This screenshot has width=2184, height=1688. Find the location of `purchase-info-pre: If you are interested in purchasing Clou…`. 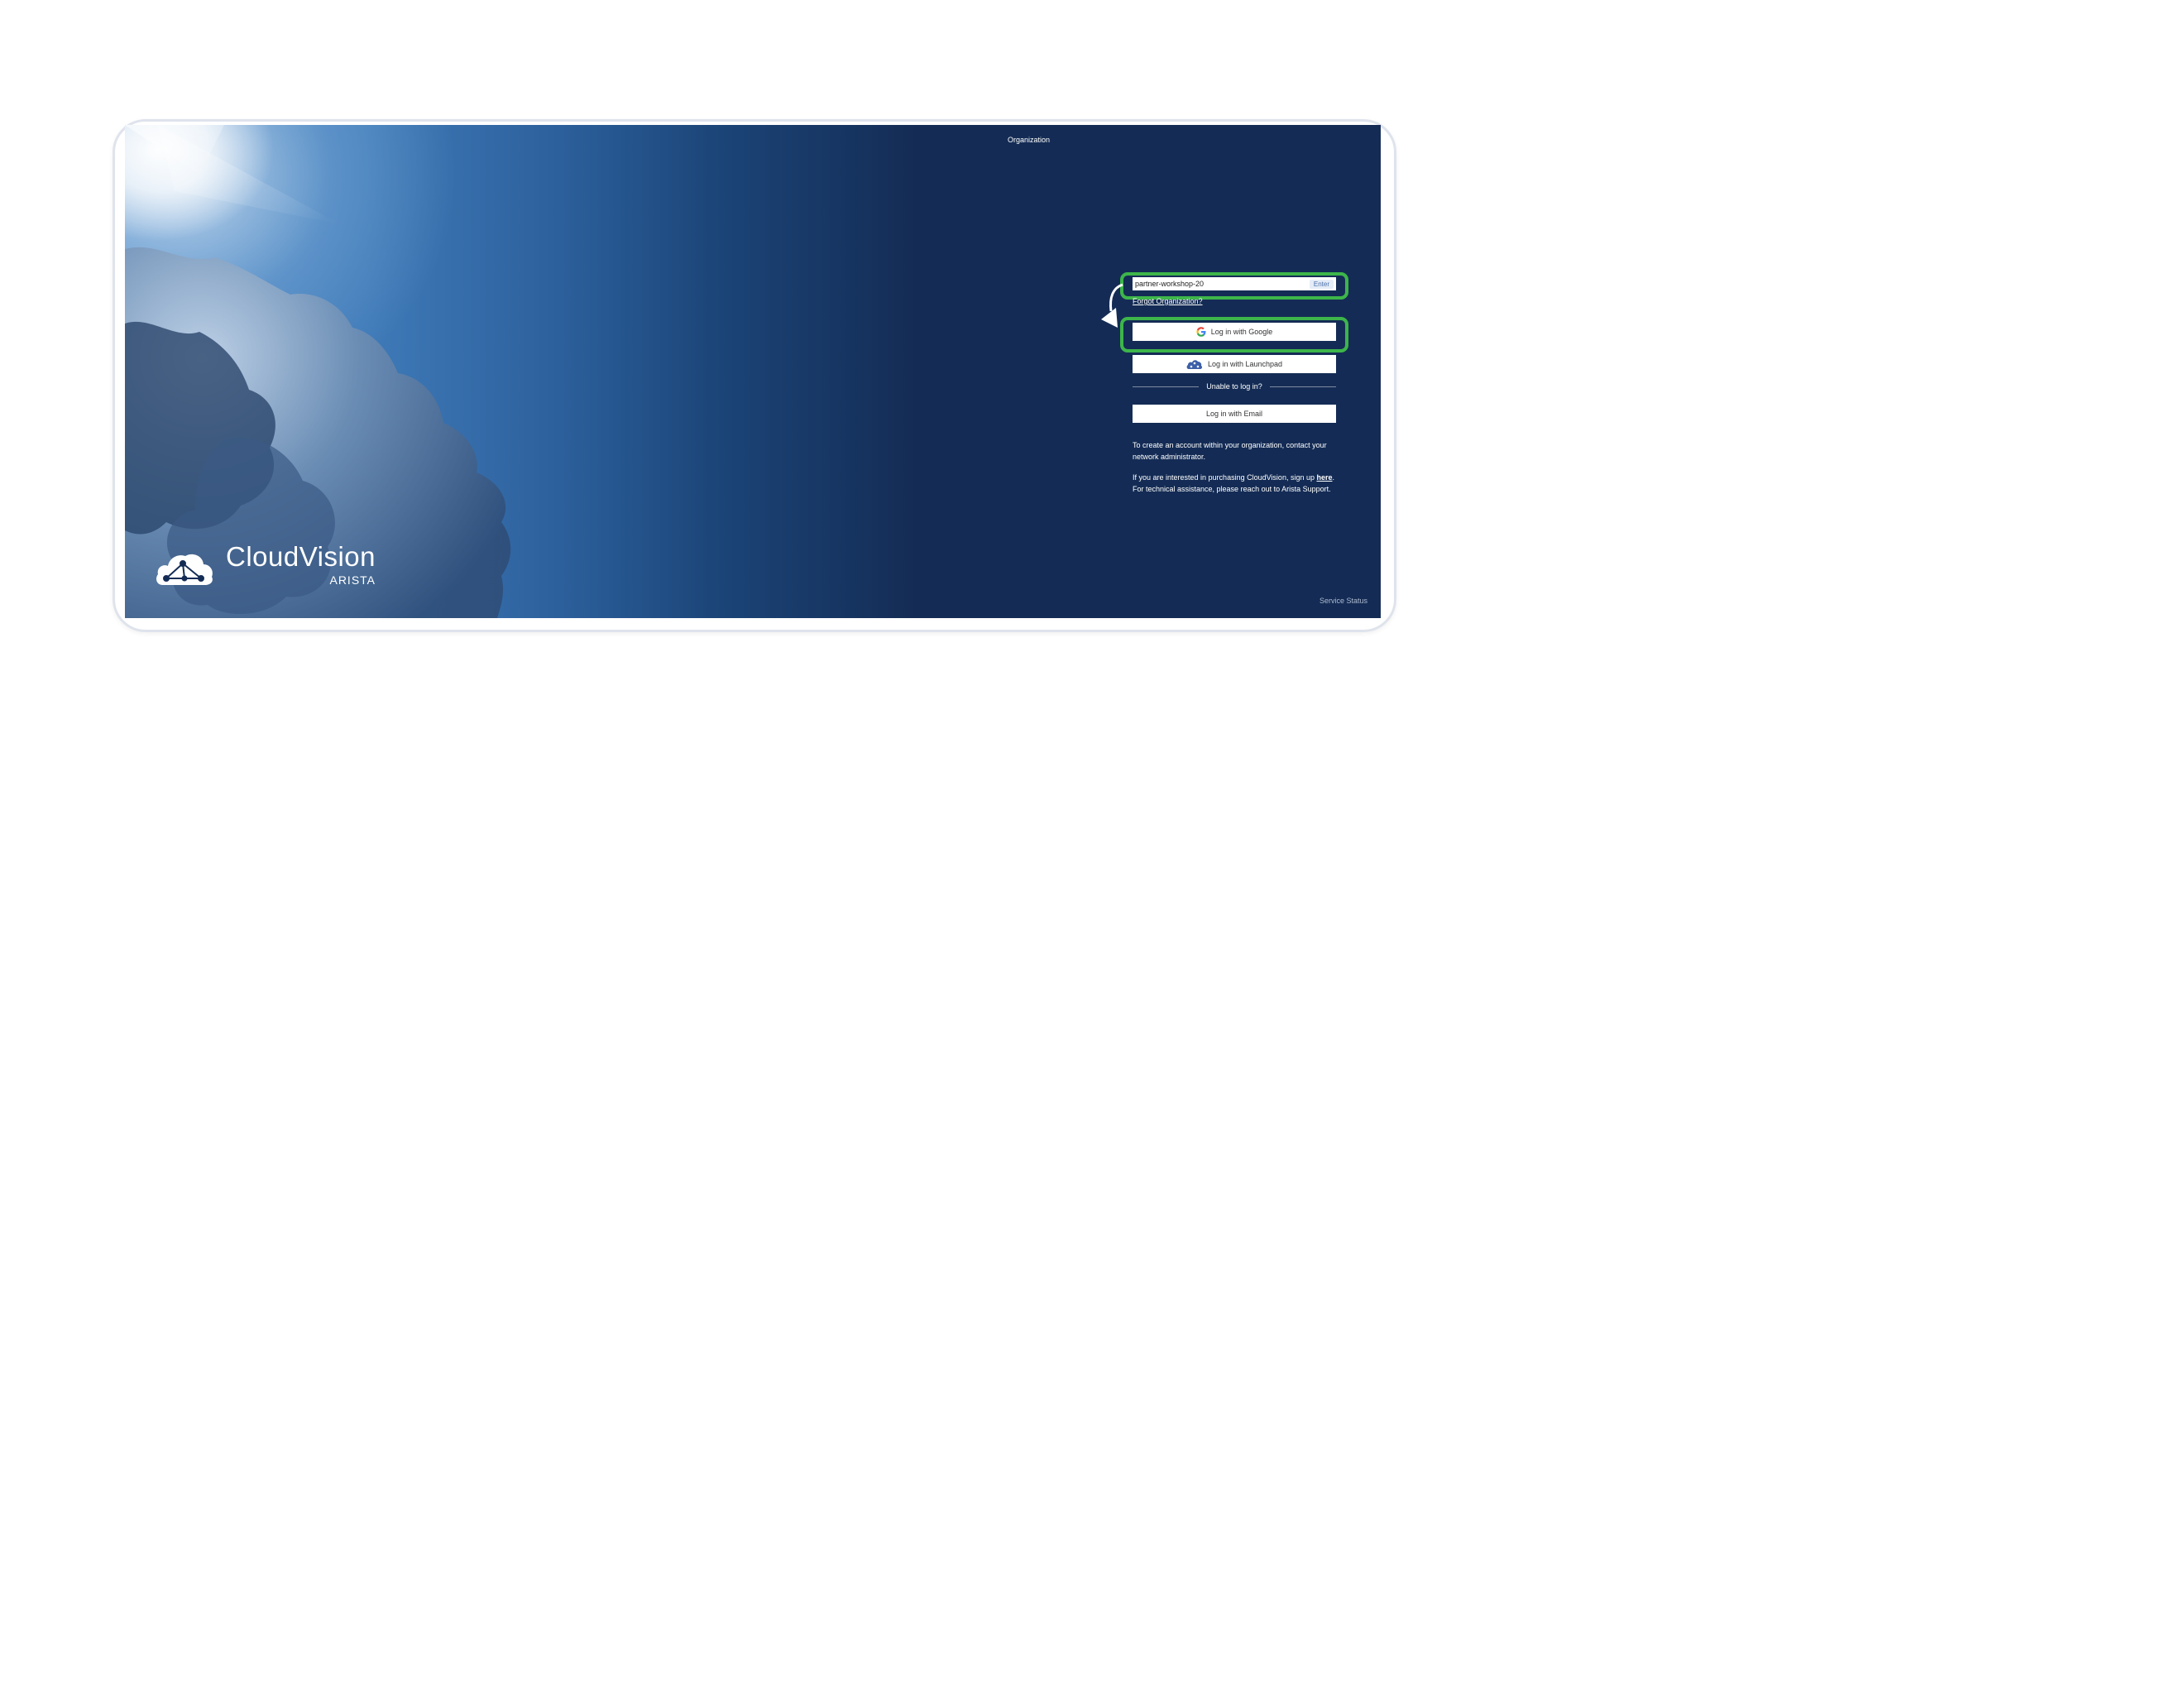

purchase-info-pre: If you are interested in purchasing Clou… is located at coordinates (1225, 477).